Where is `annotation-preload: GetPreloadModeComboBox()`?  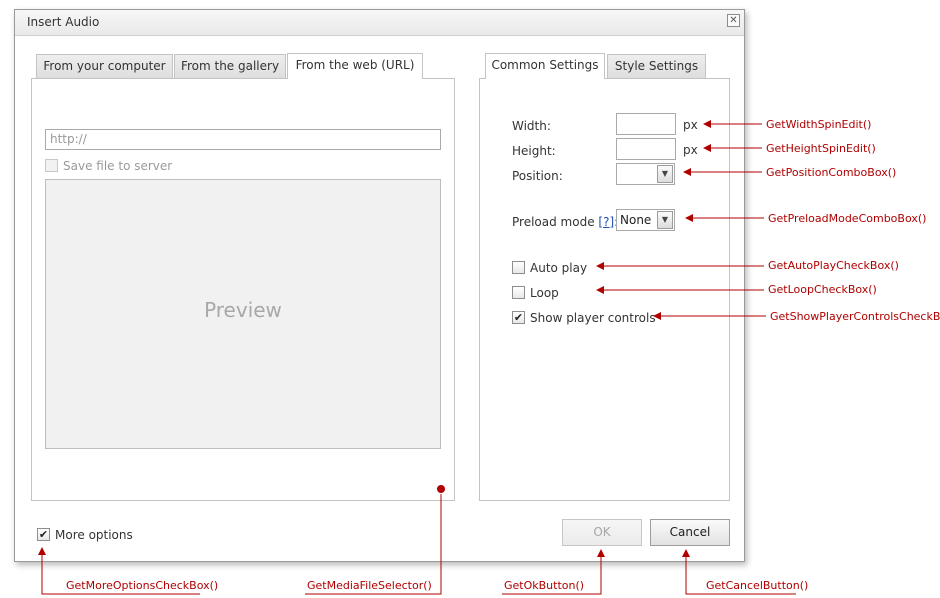 annotation-preload: GetPreloadModeComboBox() is located at coordinates (847, 218).